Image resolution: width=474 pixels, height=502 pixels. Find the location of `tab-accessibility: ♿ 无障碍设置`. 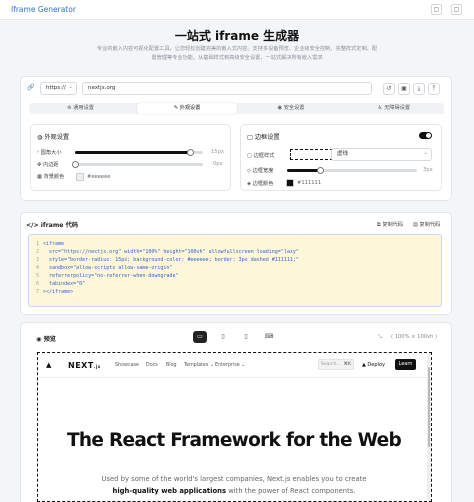

tab-accessibility: ♿ 无障碍设置 is located at coordinates (394, 108).